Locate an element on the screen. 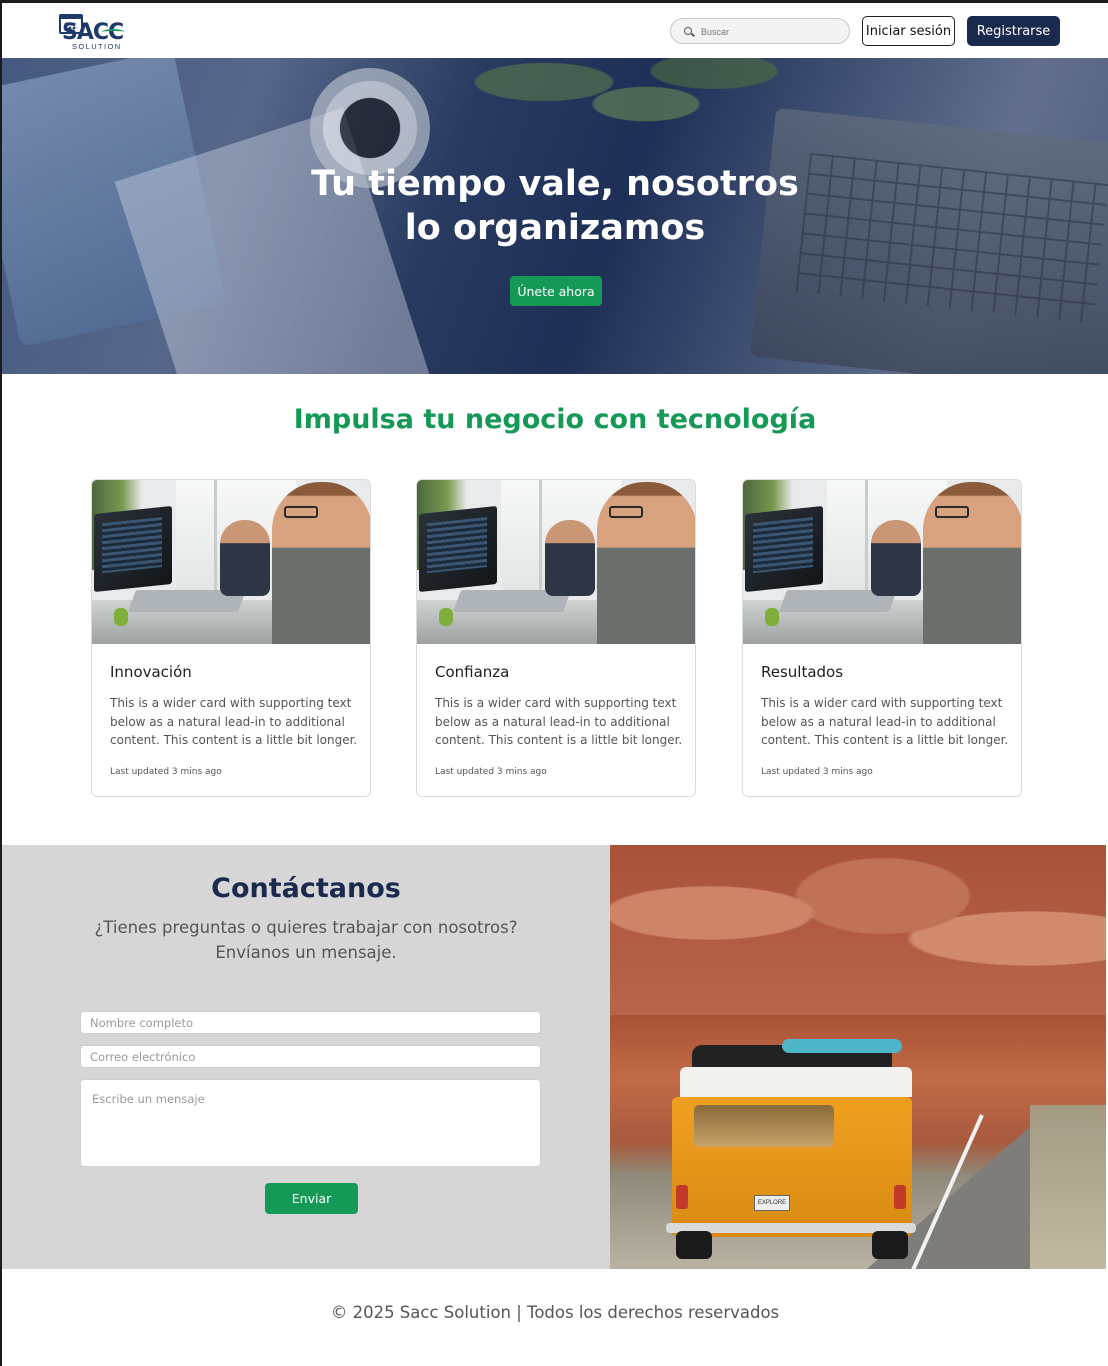  hero-plant-image is located at coordinates (612, 103).